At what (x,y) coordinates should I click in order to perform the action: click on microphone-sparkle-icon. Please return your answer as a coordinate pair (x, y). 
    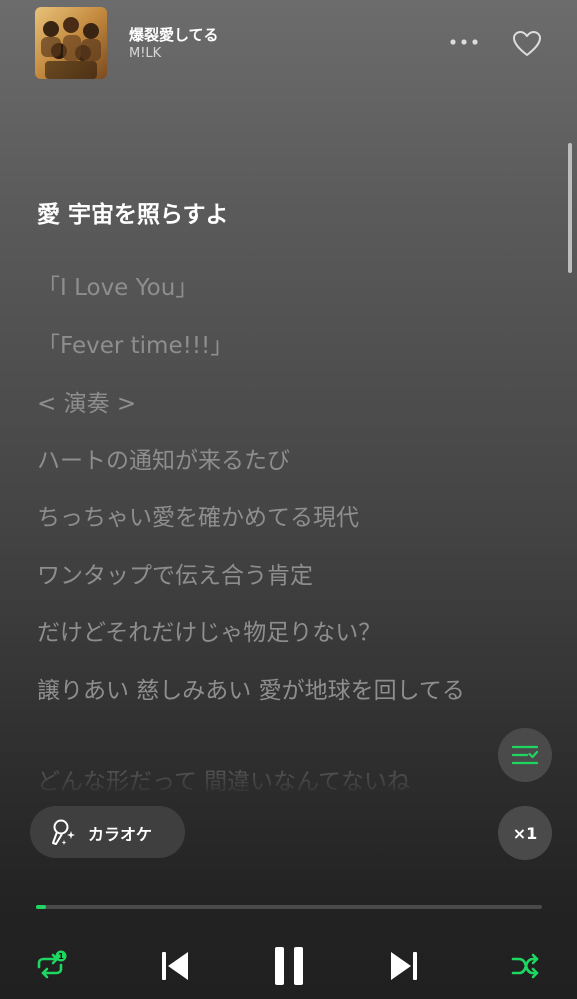
    Looking at the image, I should click on (63, 832).